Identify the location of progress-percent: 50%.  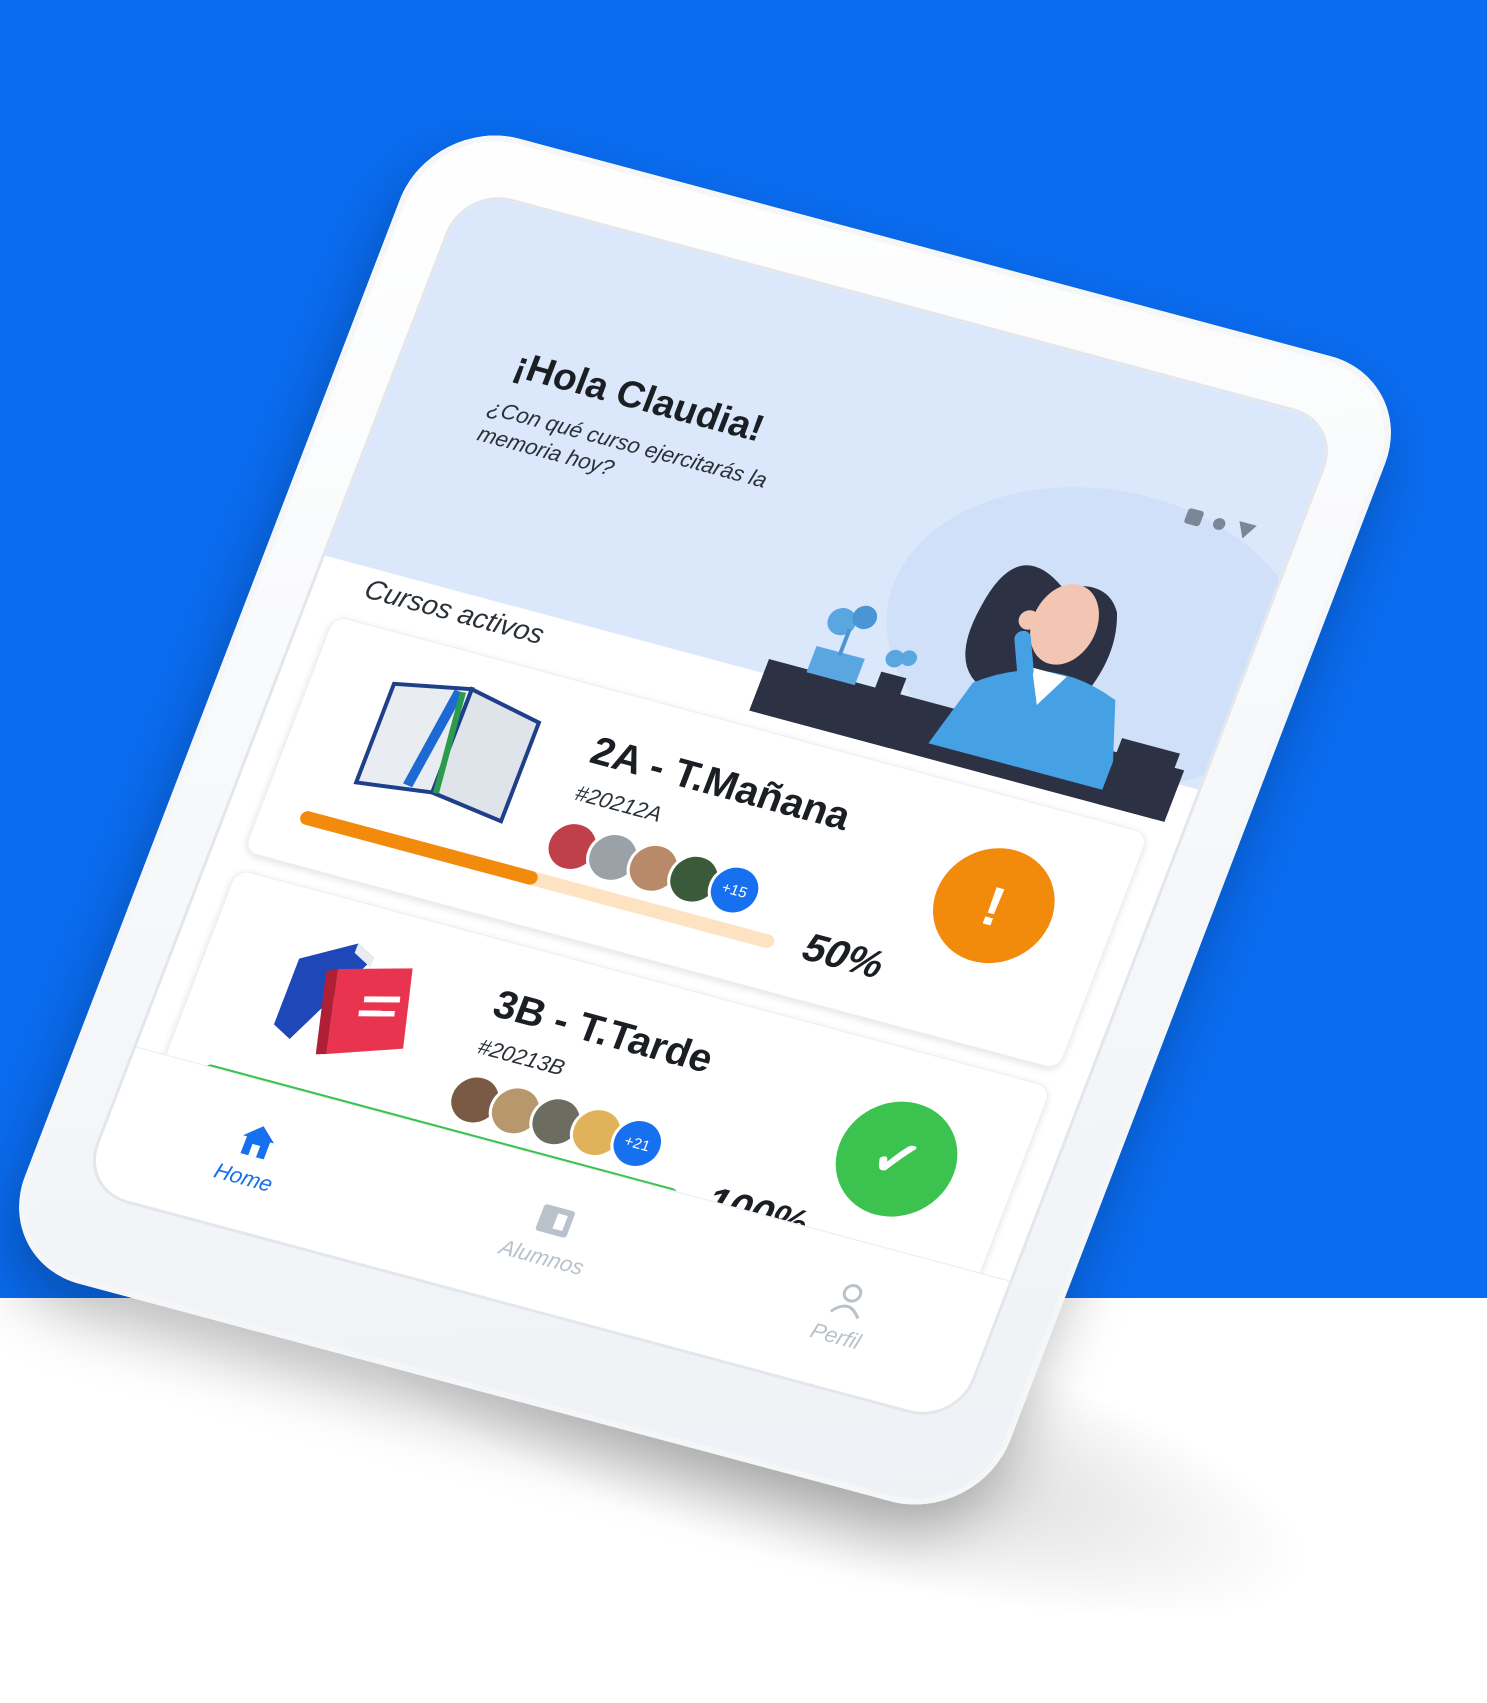
(843, 956).